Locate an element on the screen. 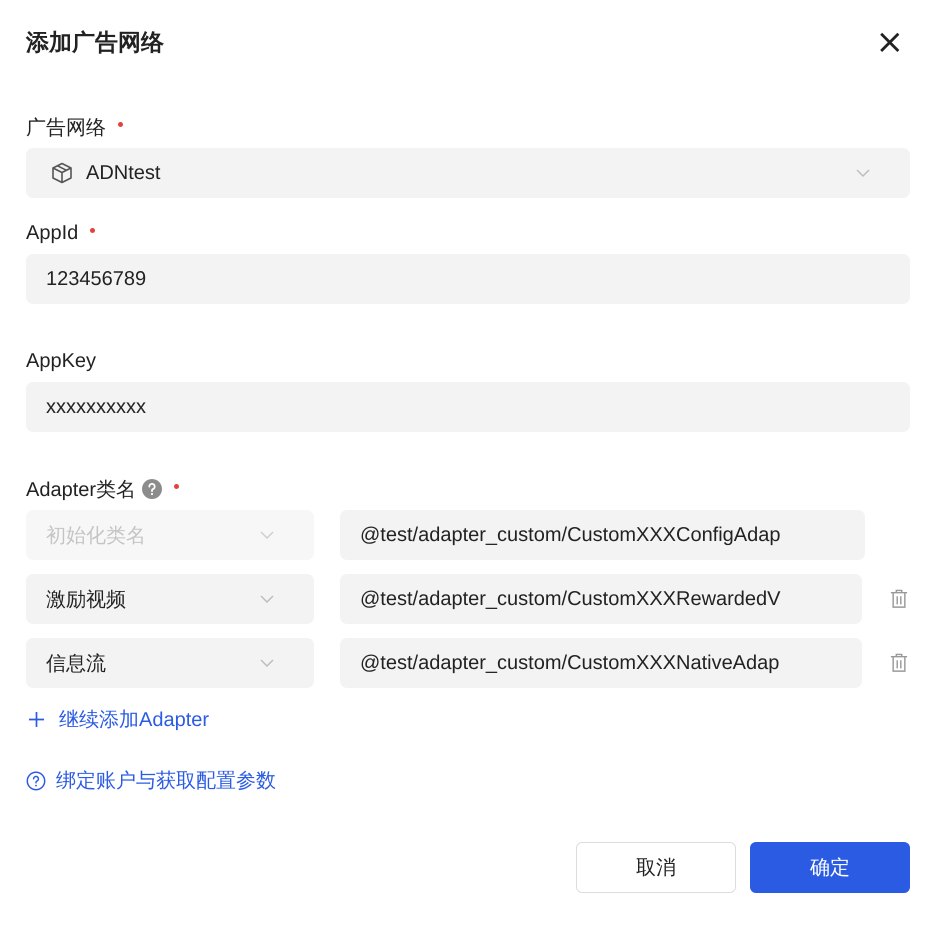  network-select: ADNtest is located at coordinates (468, 173).